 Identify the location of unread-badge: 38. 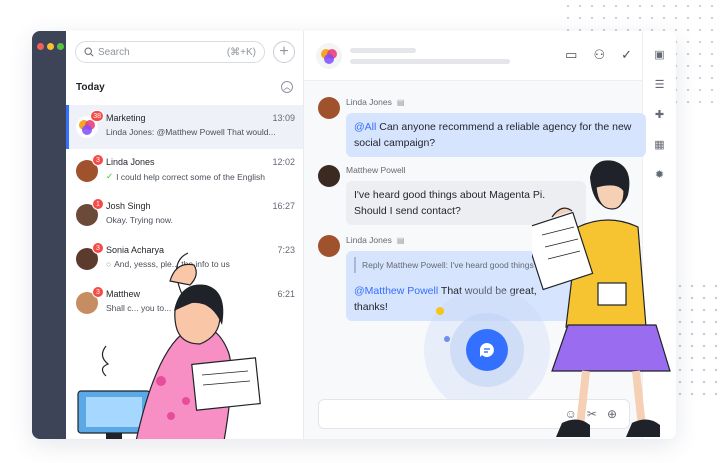
(97, 116).